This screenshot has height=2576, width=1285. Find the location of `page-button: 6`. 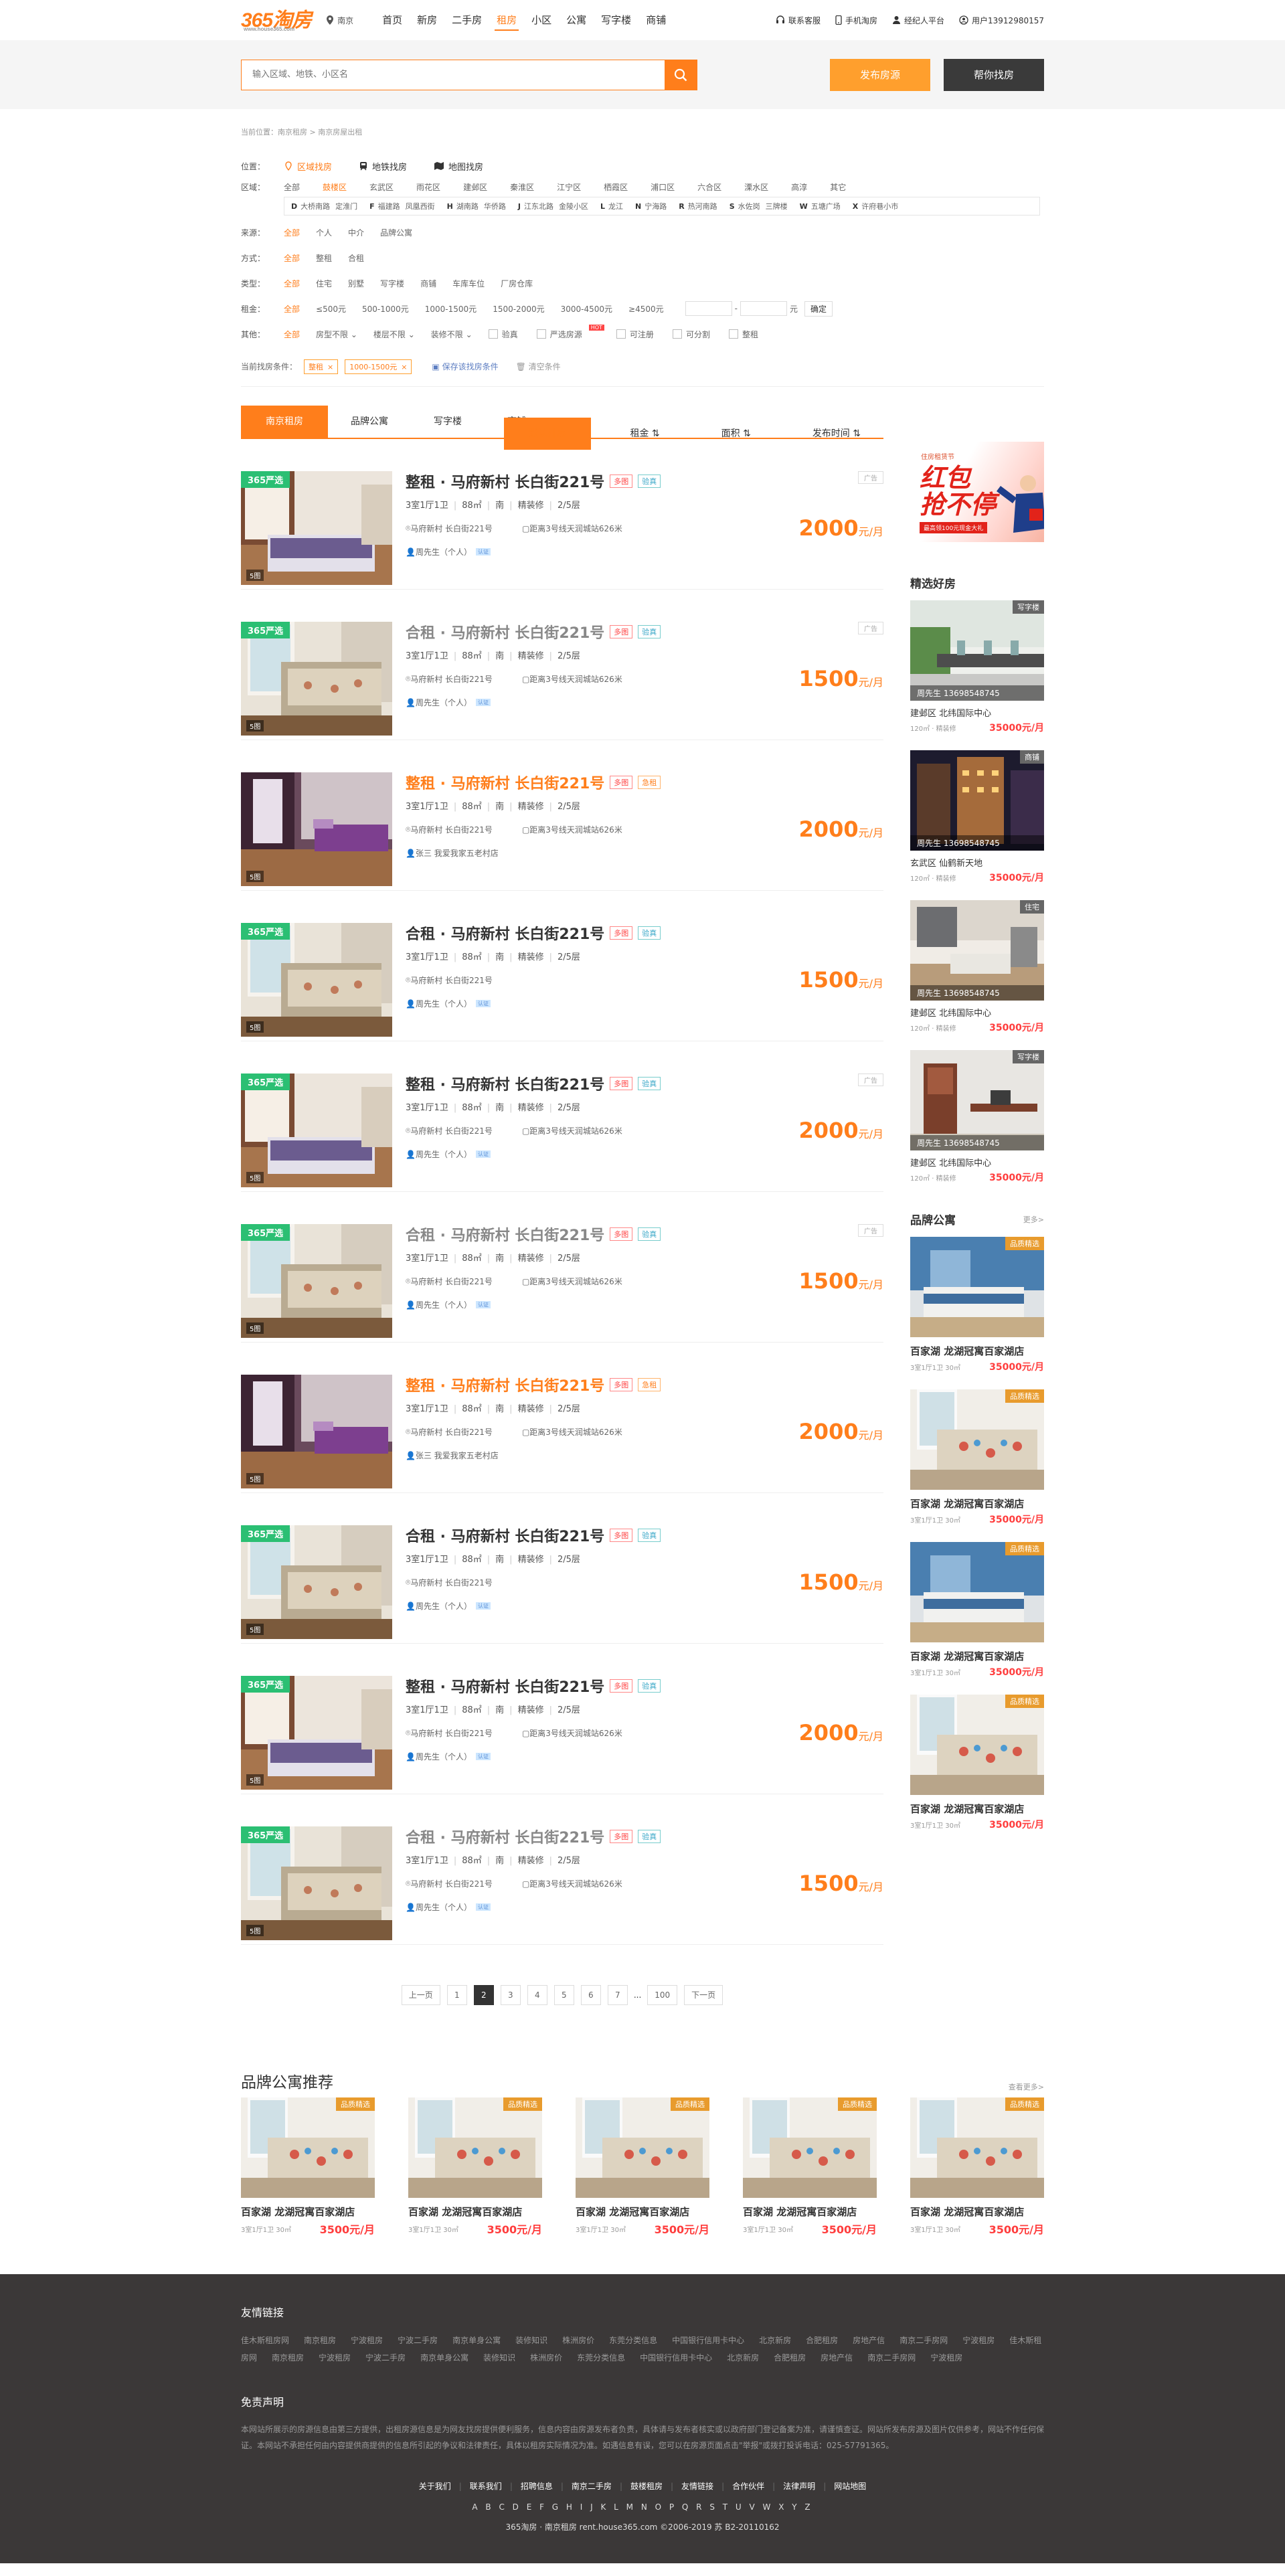

page-button: 6 is located at coordinates (591, 1995).